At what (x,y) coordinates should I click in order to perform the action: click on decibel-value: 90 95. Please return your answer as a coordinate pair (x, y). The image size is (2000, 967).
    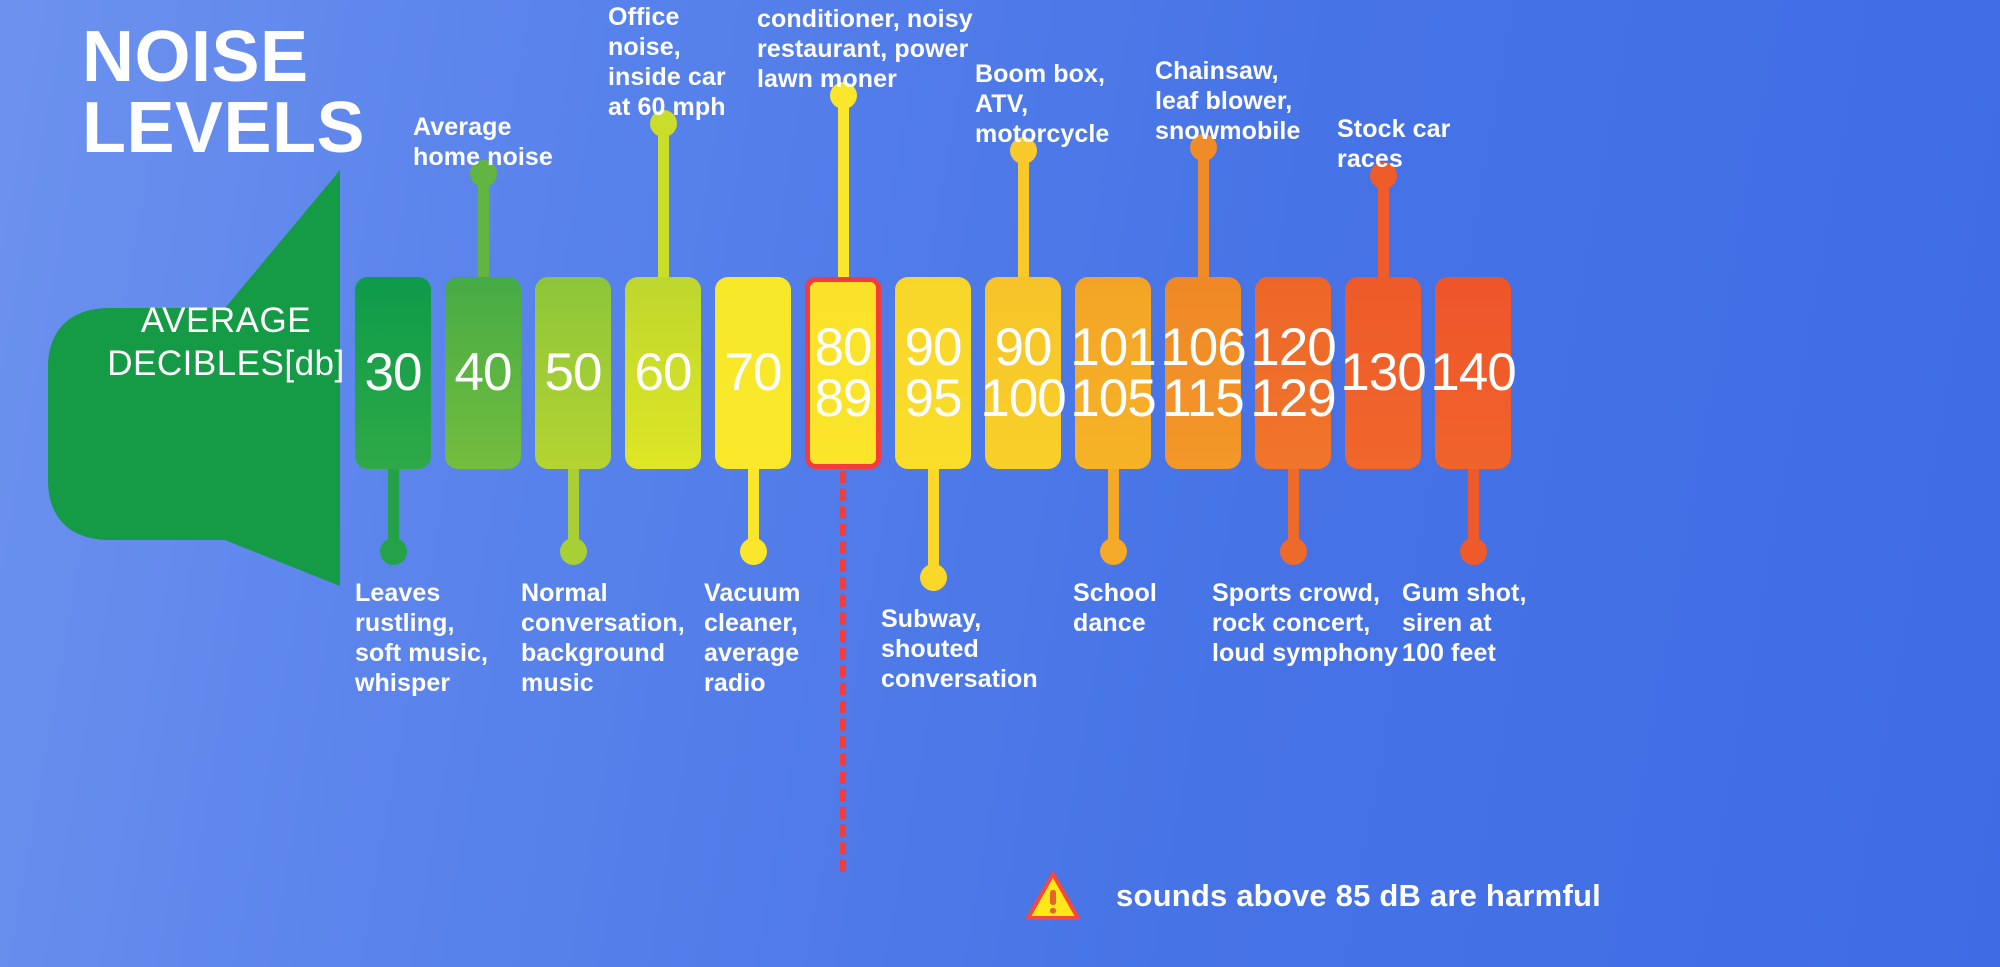
    Looking at the image, I should click on (933, 372).